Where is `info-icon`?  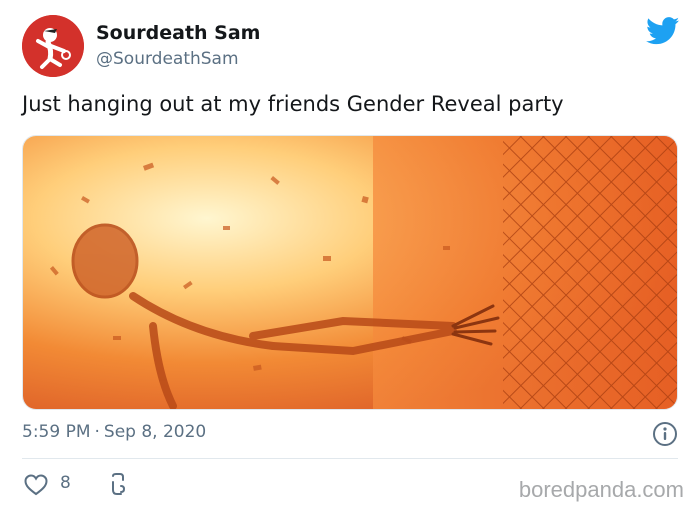
info-icon is located at coordinates (665, 434).